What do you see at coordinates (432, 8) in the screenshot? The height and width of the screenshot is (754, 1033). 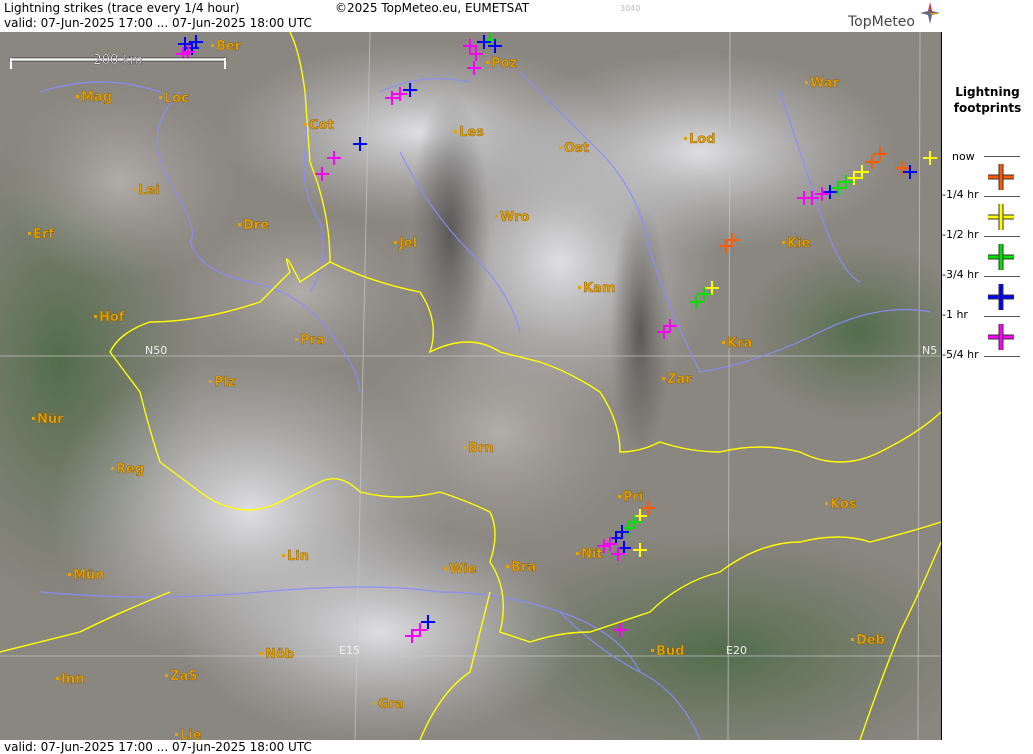 I see `copyright: ©2025 TopMeteo.eu, EUMETSAT` at bounding box center [432, 8].